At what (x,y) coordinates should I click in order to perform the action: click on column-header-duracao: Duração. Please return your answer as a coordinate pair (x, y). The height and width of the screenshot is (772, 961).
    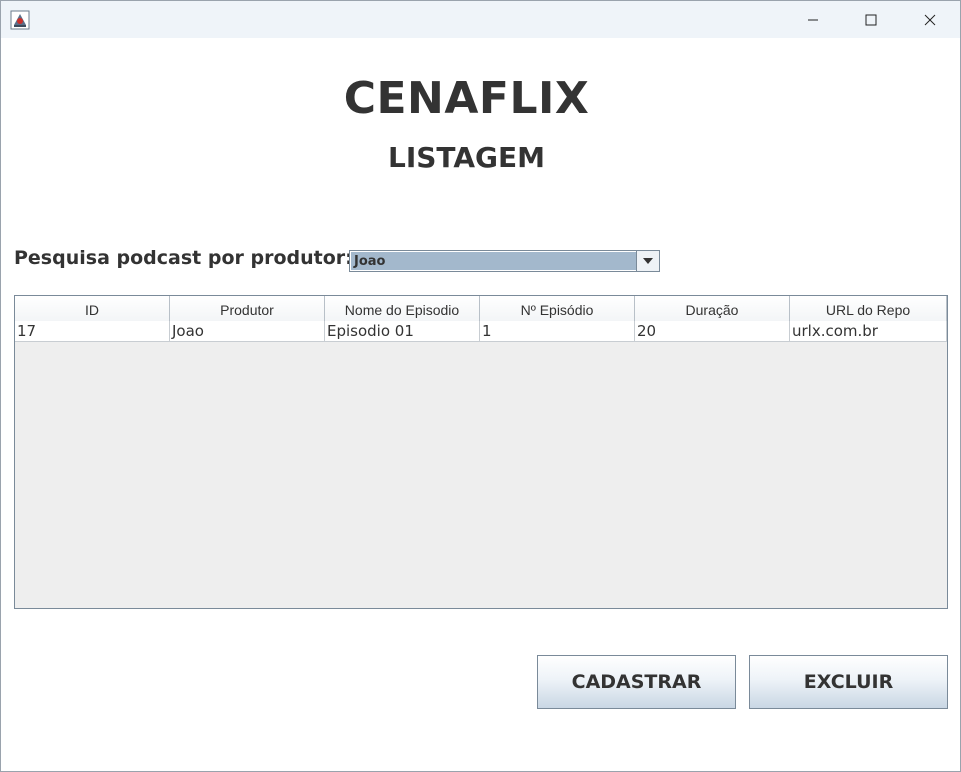
    Looking at the image, I should click on (712, 308).